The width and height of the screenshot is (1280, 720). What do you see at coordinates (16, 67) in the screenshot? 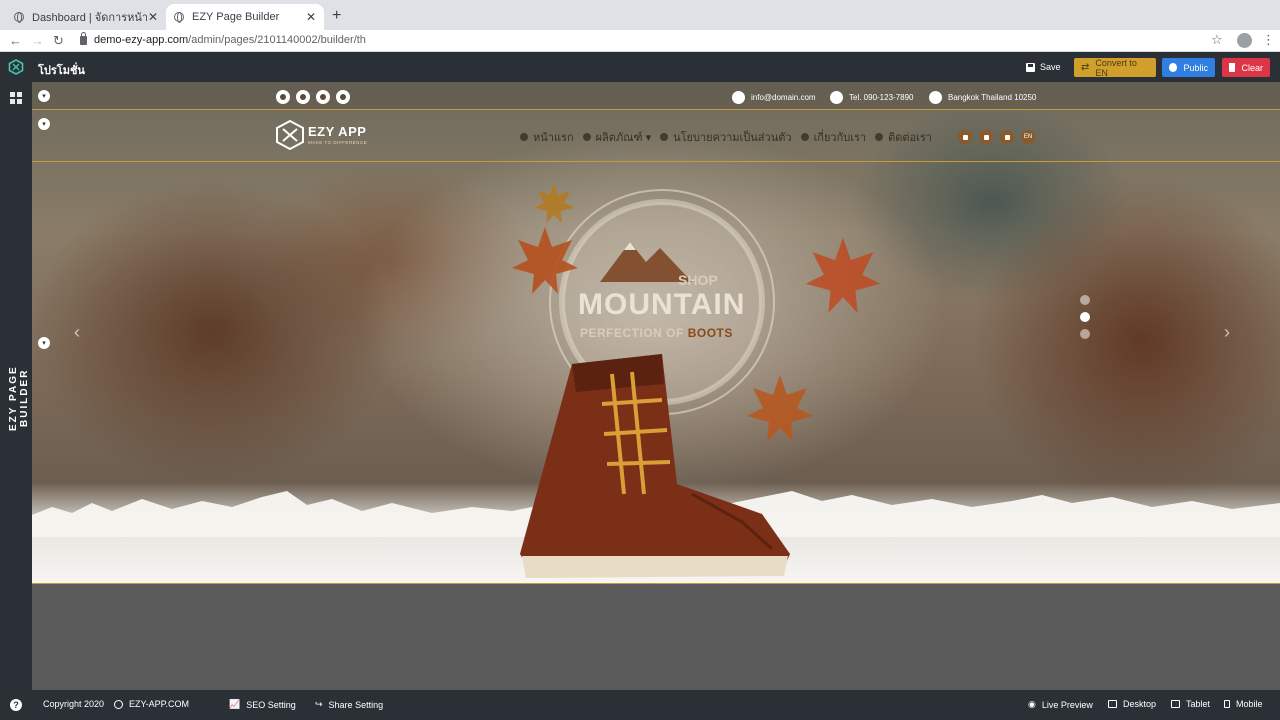
I see `ezy-logo-icon` at bounding box center [16, 67].